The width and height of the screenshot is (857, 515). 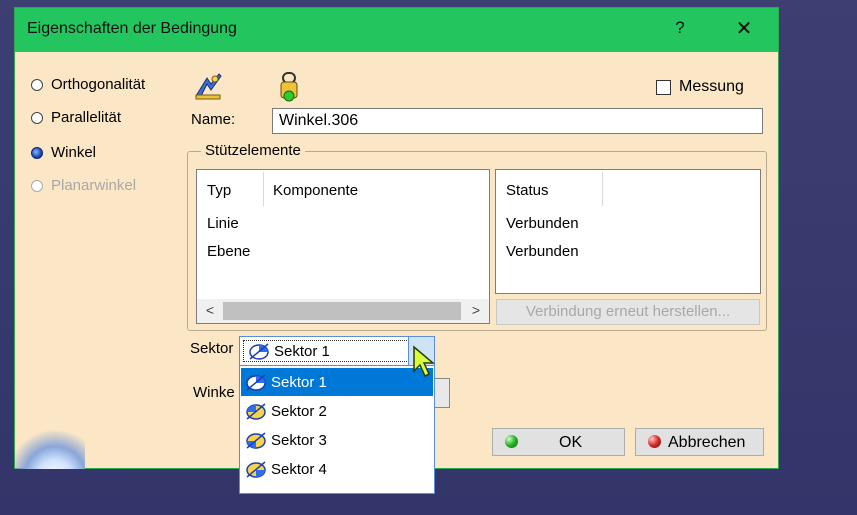 I want to click on close-button: ✕, so click(x=744, y=30).